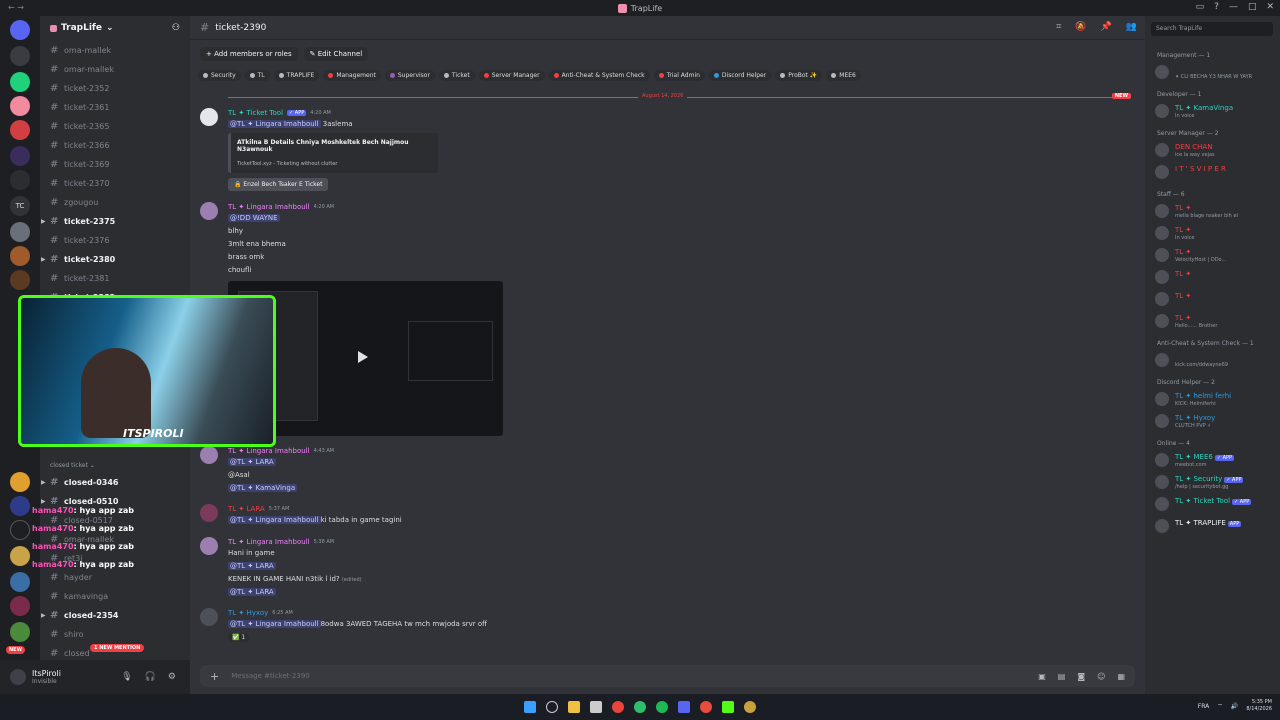 The width and height of the screenshot is (1280, 720). I want to click on role-tag: TL, so click(257, 75).